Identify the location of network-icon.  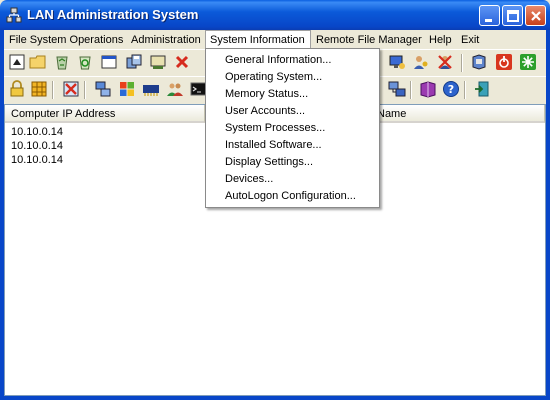
(103, 89).